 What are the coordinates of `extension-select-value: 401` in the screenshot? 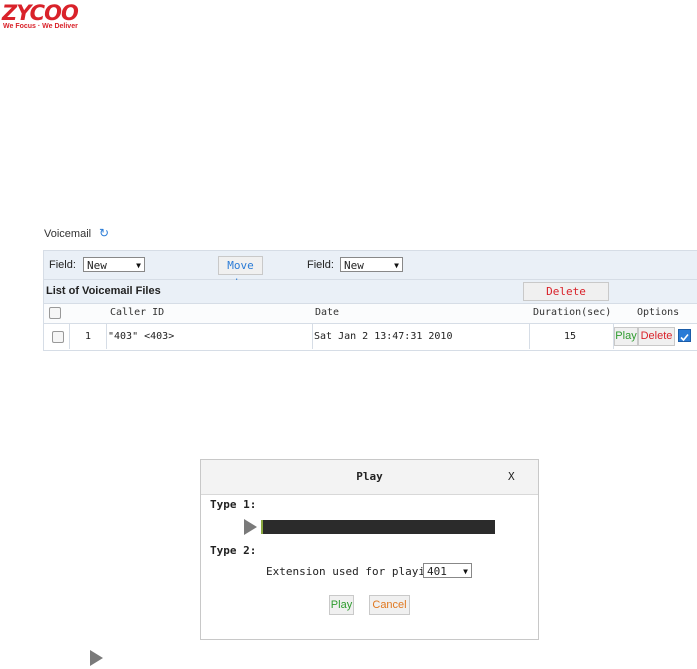 It's located at (437, 571).